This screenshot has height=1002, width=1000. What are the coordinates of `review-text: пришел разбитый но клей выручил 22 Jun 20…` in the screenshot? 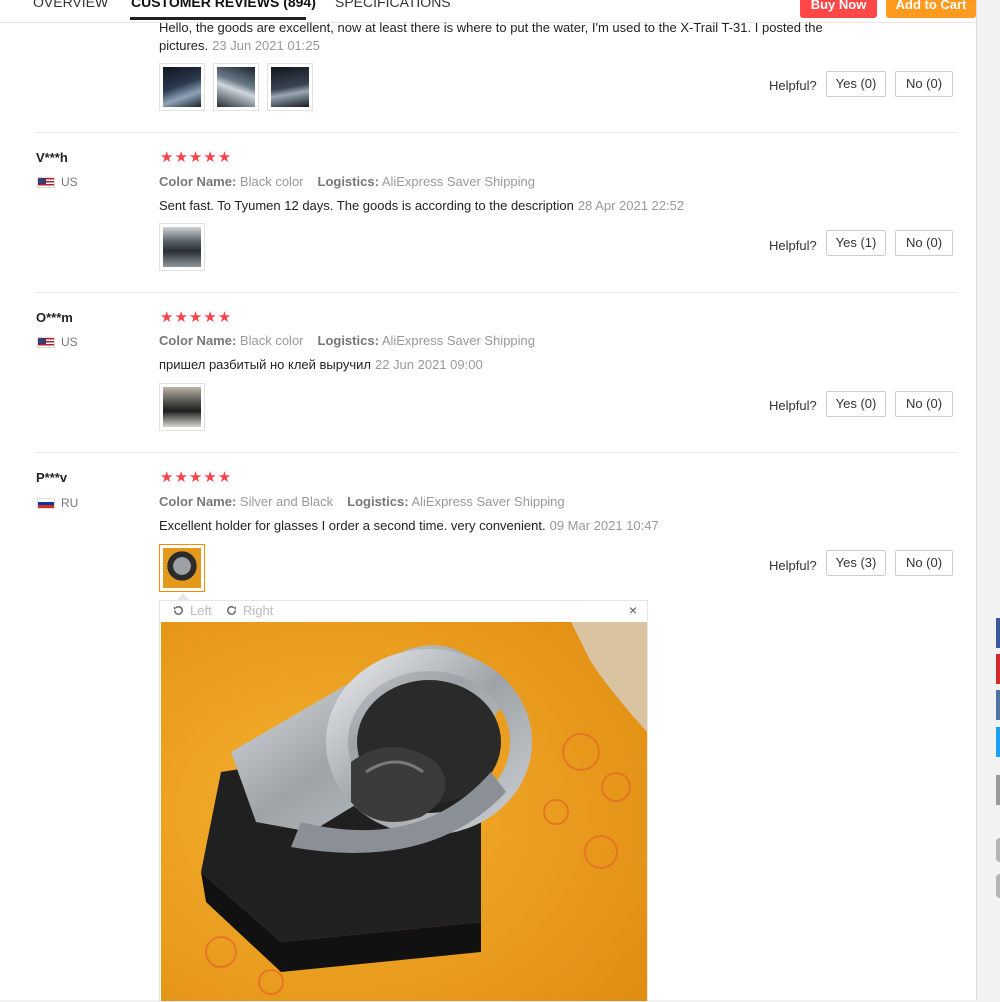 It's located at (321, 364).